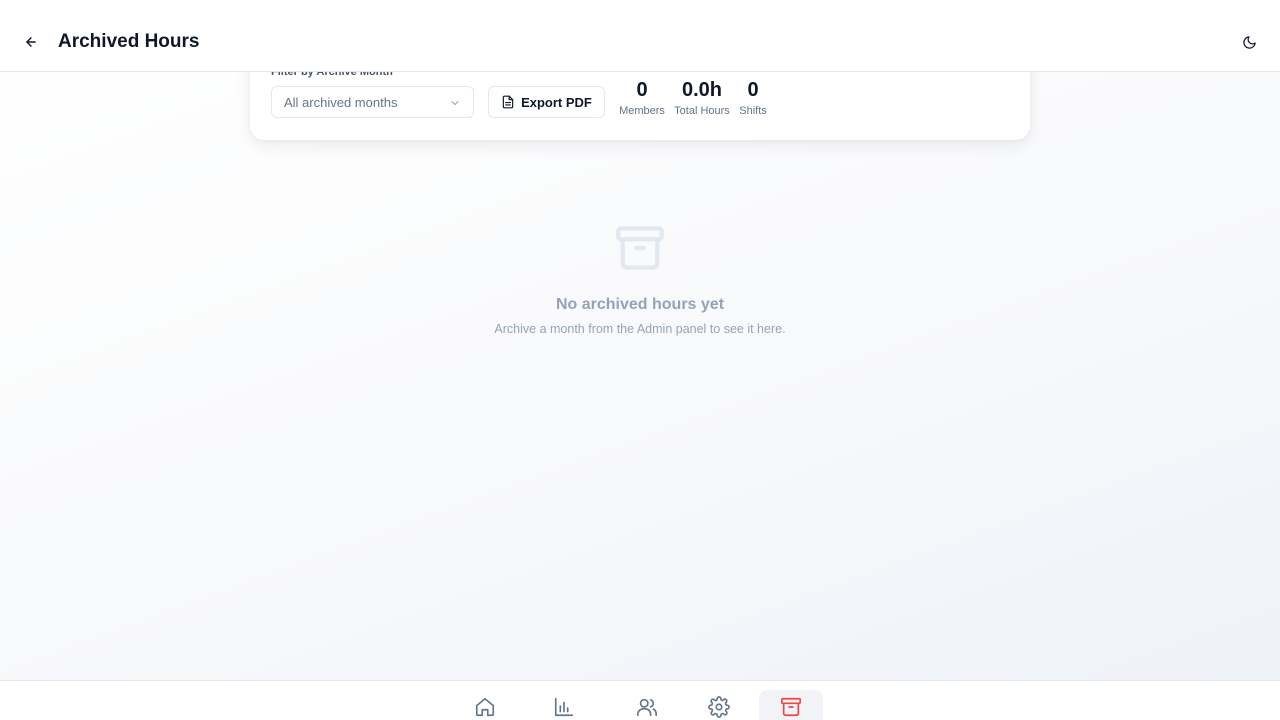  I want to click on nav-item-home, so click(485, 705).